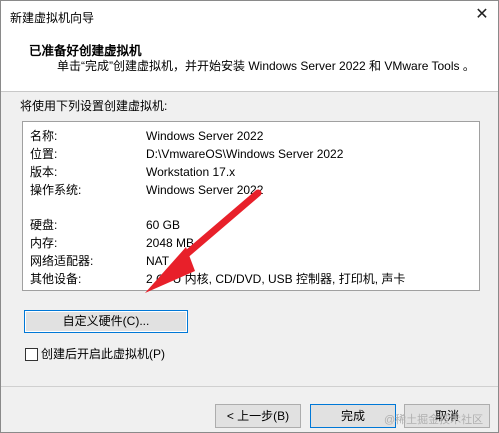 This screenshot has height=433, width=499. I want to click on back-button: < 上一步(B), so click(258, 416).